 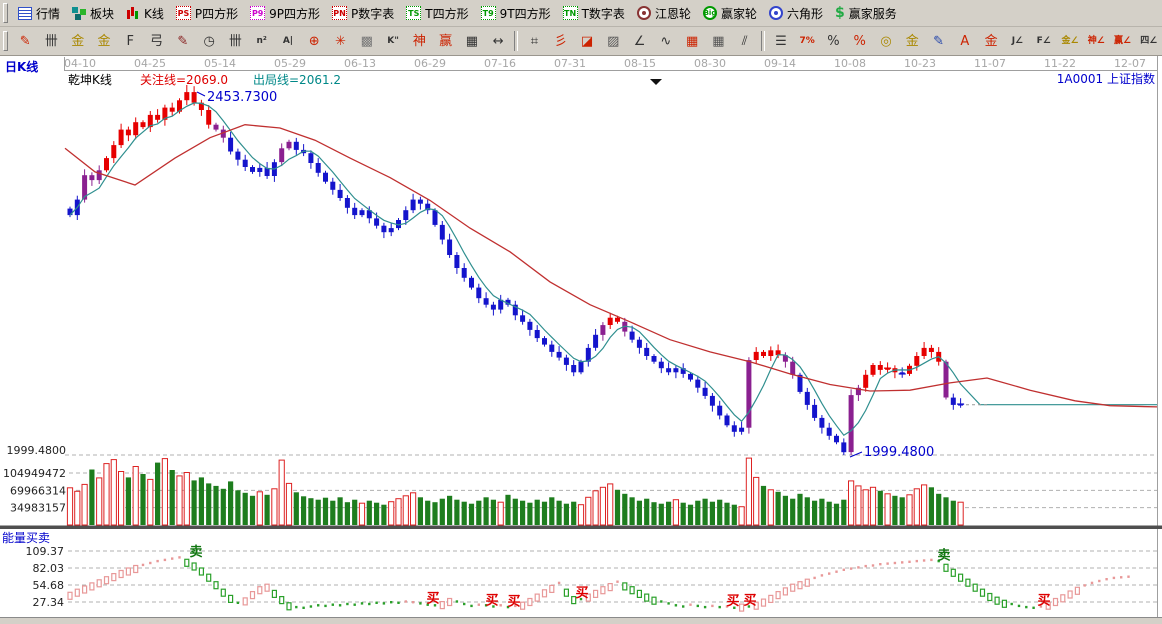 I want to click on menu-item-t9-square: T9 9T四方形, so click(x=516, y=13).